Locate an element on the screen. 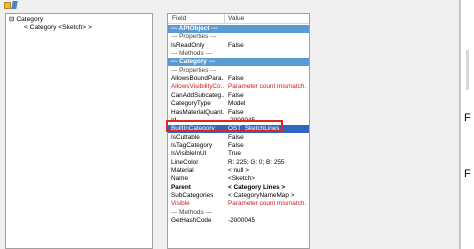 The height and width of the screenshot is (249, 474). value-cell: -2000045 is located at coordinates (242, 221).